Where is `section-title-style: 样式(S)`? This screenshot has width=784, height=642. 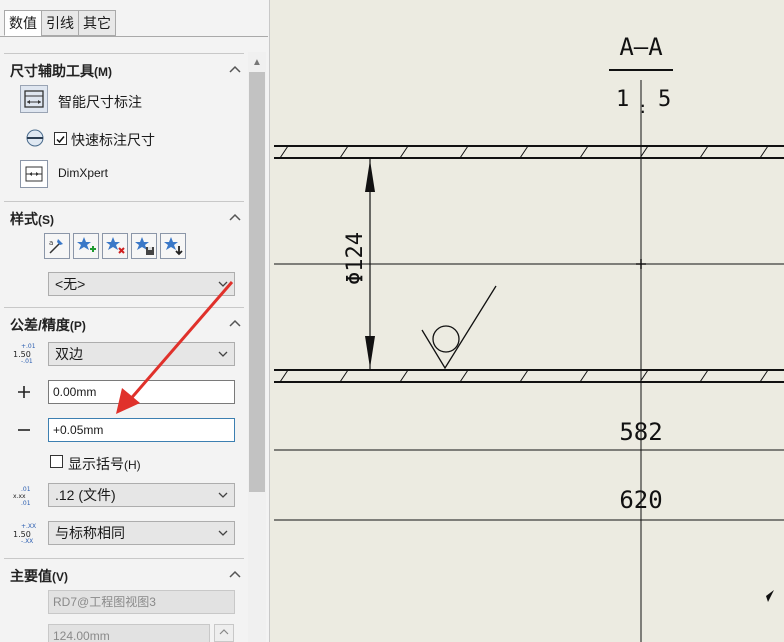
section-title-style: 样式(S) is located at coordinates (32, 219).